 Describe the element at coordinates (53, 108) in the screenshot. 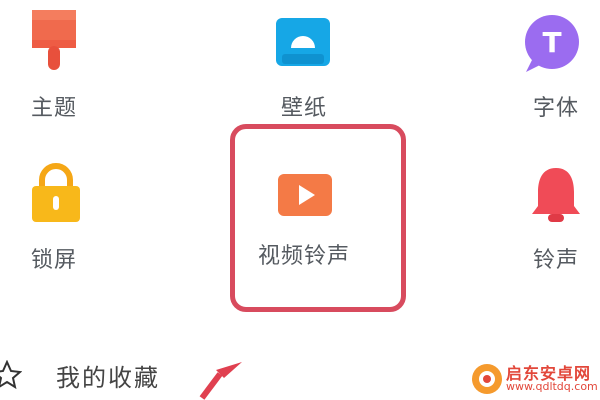

I see `grid-item-label: 主题` at that location.